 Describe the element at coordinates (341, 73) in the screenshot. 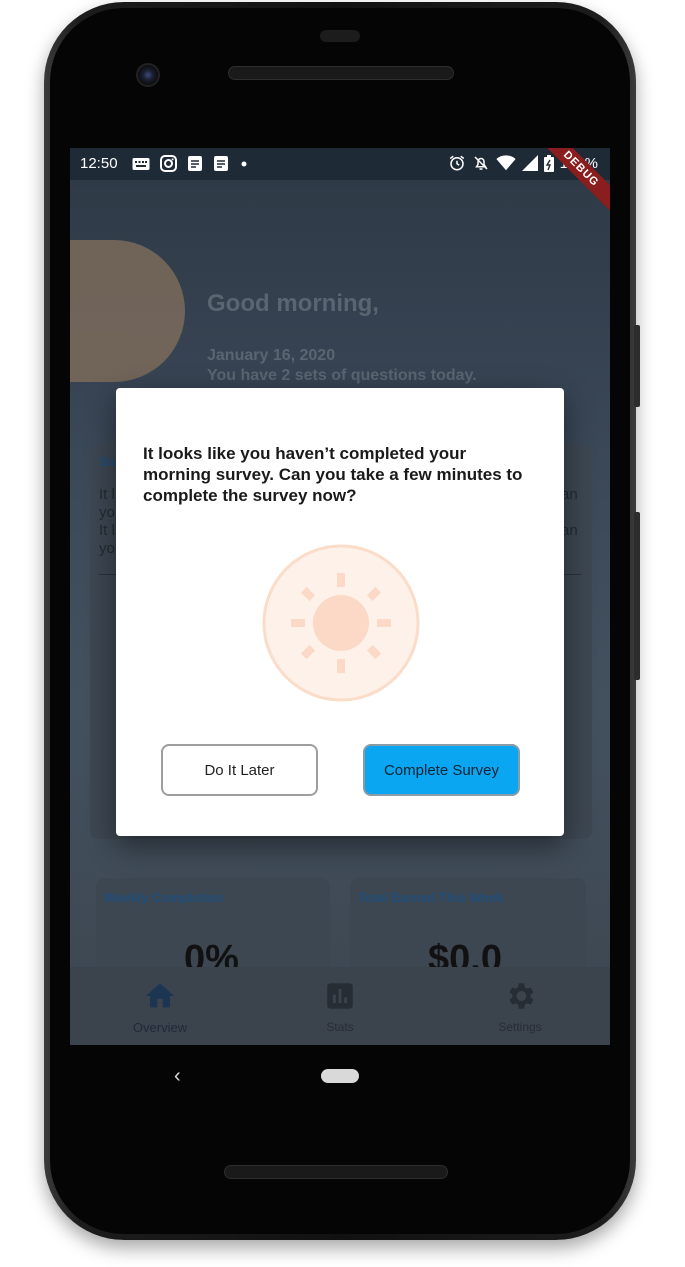

I see `earpiece-speaker` at that location.